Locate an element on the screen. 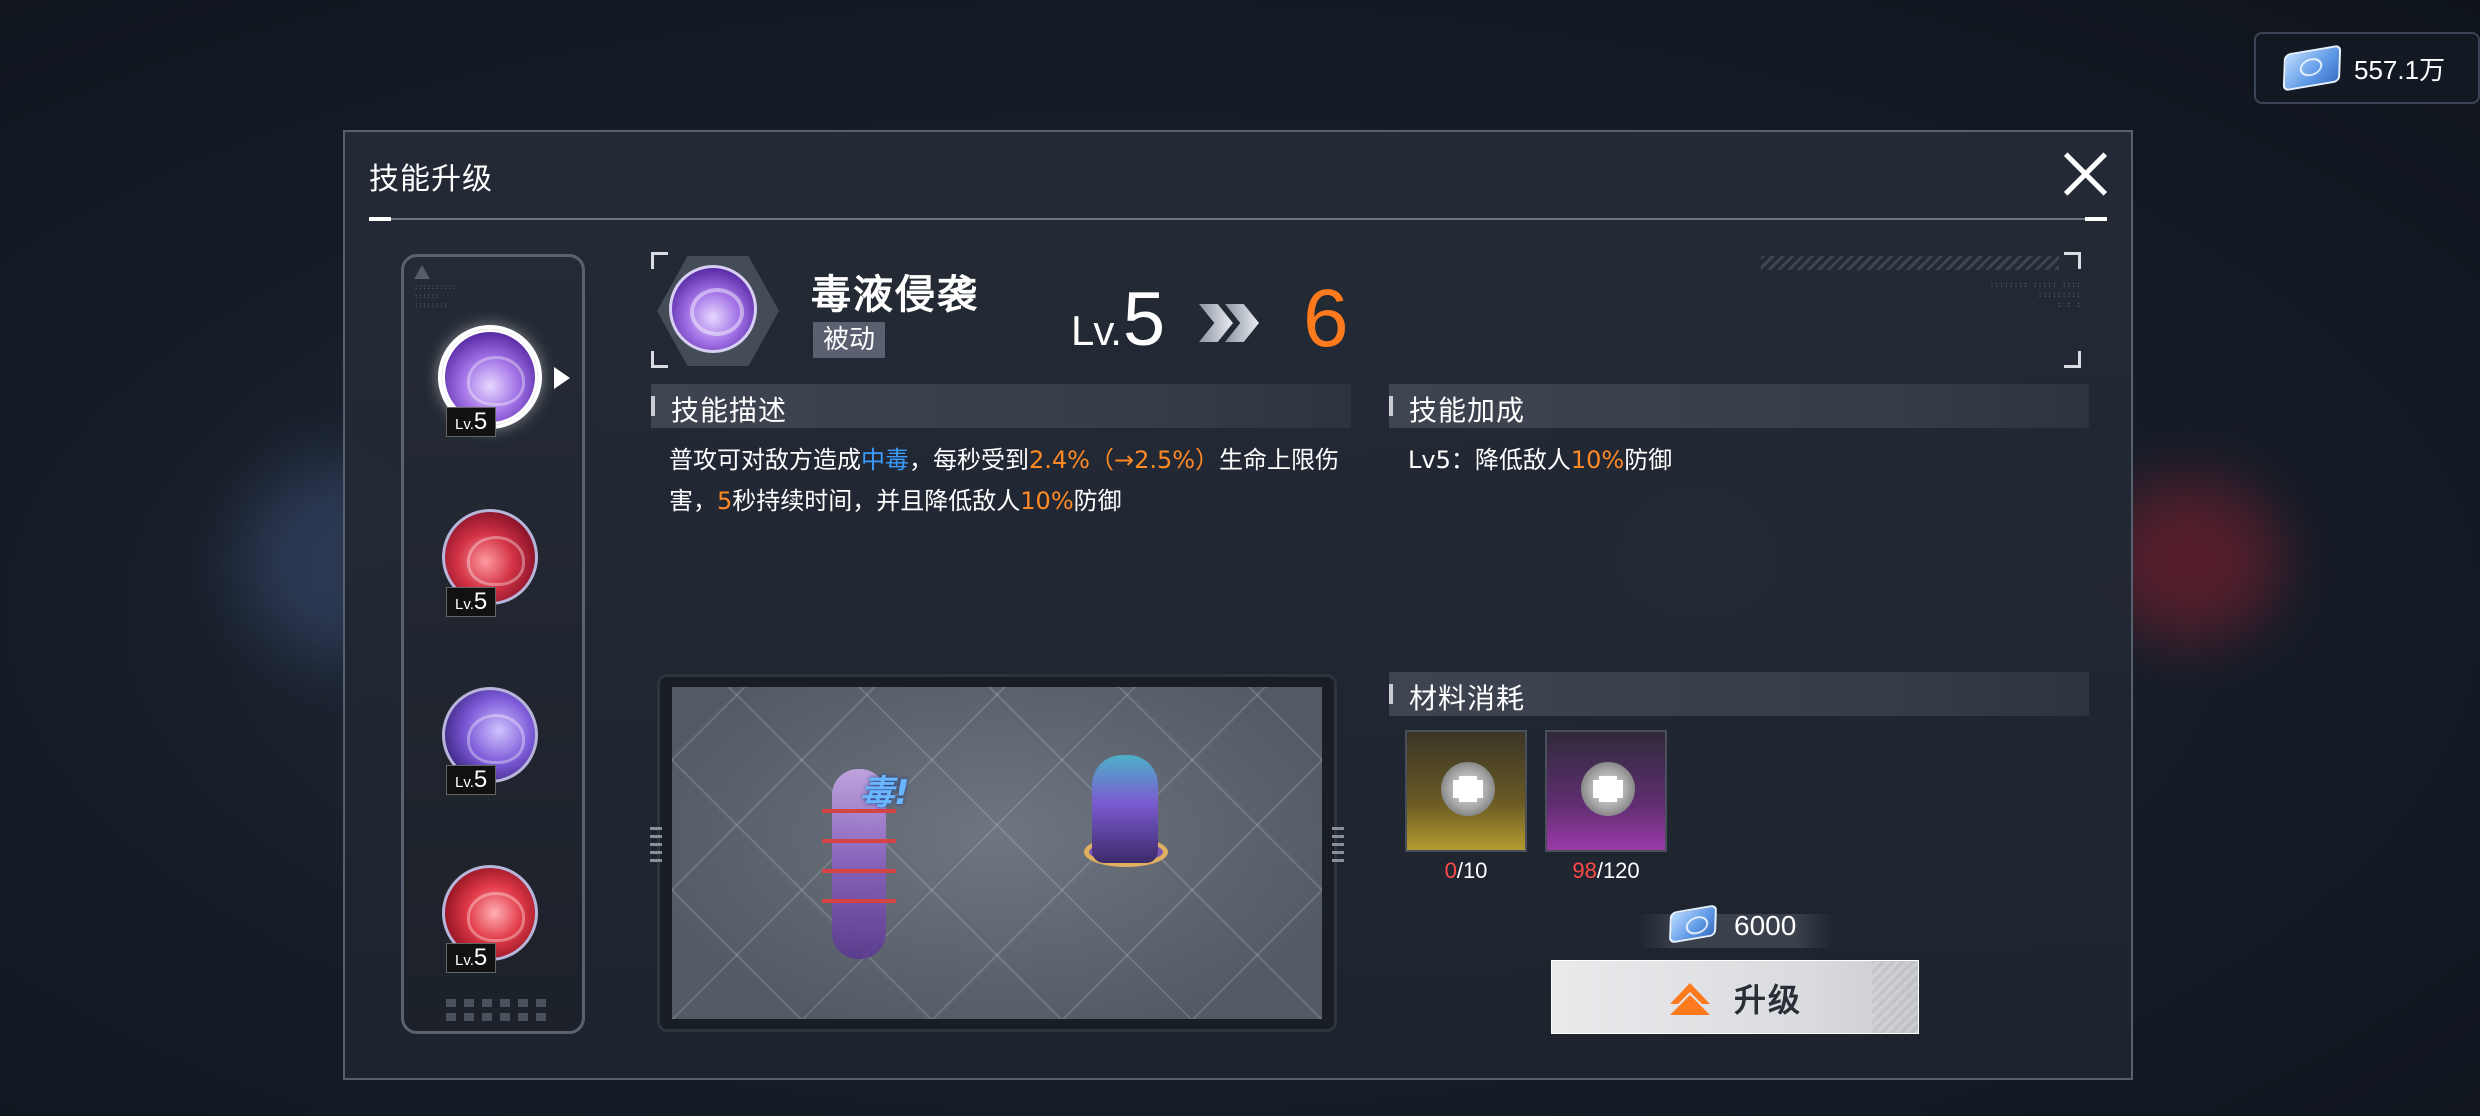  material-item: 0/10 is located at coordinates (1466, 807).